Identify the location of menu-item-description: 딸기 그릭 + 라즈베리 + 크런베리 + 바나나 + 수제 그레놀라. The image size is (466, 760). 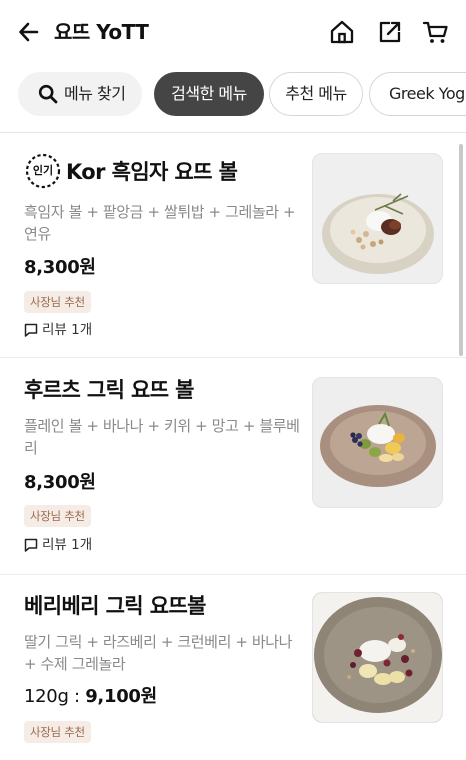
(158, 653).